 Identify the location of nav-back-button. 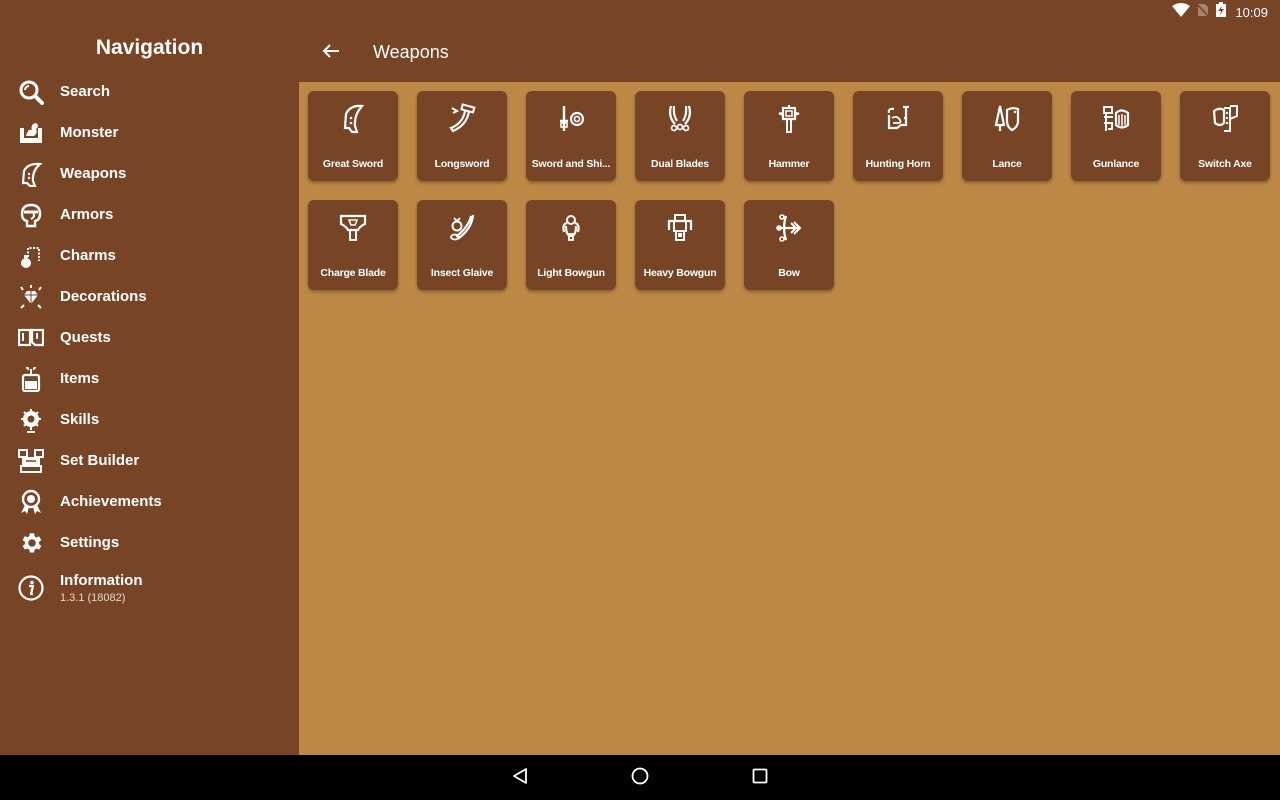
(520, 778).